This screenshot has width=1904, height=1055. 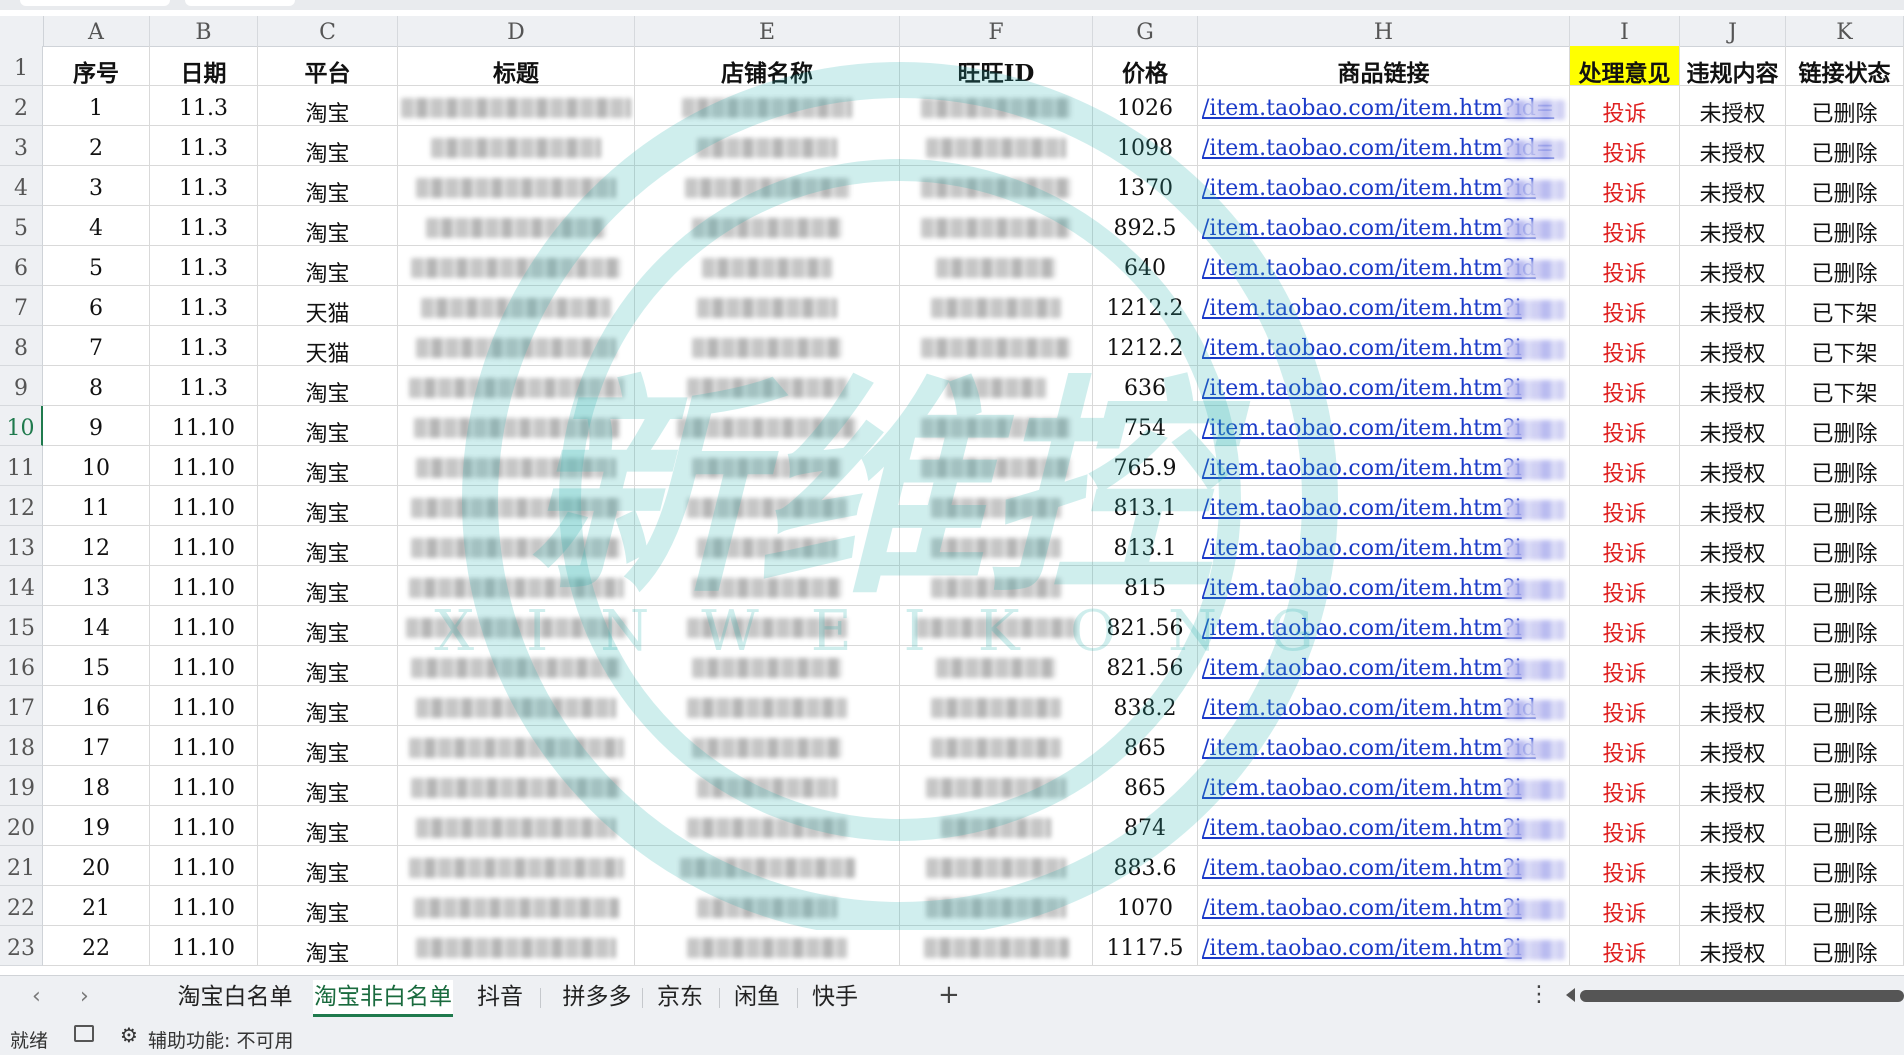 What do you see at coordinates (1384, 106) in the screenshot?
I see `product-link-cell: /item.taobao.com/item.htm?id=` at bounding box center [1384, 106].